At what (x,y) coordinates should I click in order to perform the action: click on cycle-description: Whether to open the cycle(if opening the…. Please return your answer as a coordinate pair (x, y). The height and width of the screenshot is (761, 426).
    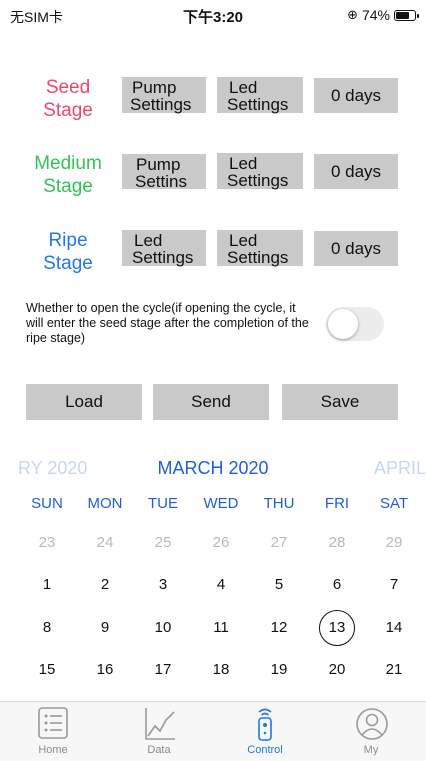
    Looking at the image, I should click on (167, 323).